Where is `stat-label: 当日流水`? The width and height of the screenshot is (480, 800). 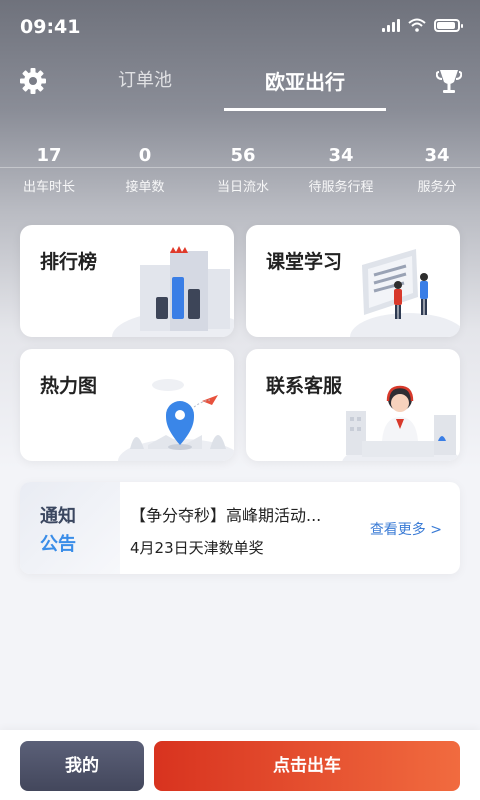 stat-label: 当日流水 is located at coordinates (242, 187).